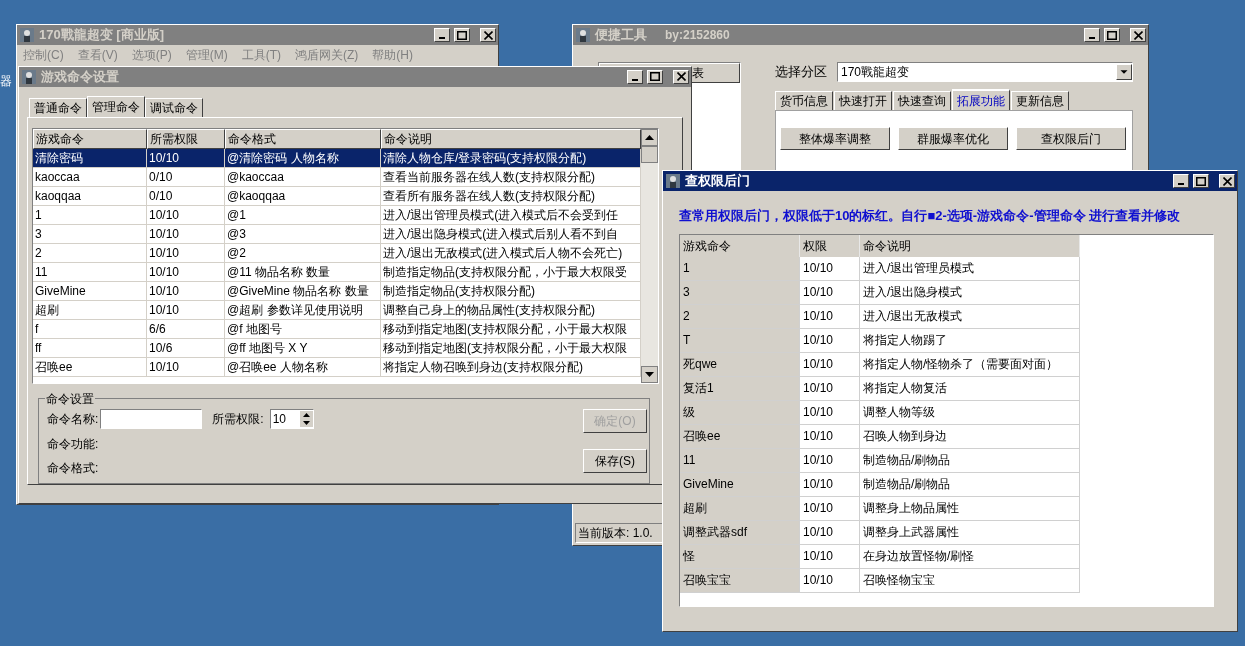 The image size is (1245, 646). What do you see at coordinates (970, 292) in the screenshot?
I see `table-cell: 进入/退出隐身模式` at bounding box center [970, 292].